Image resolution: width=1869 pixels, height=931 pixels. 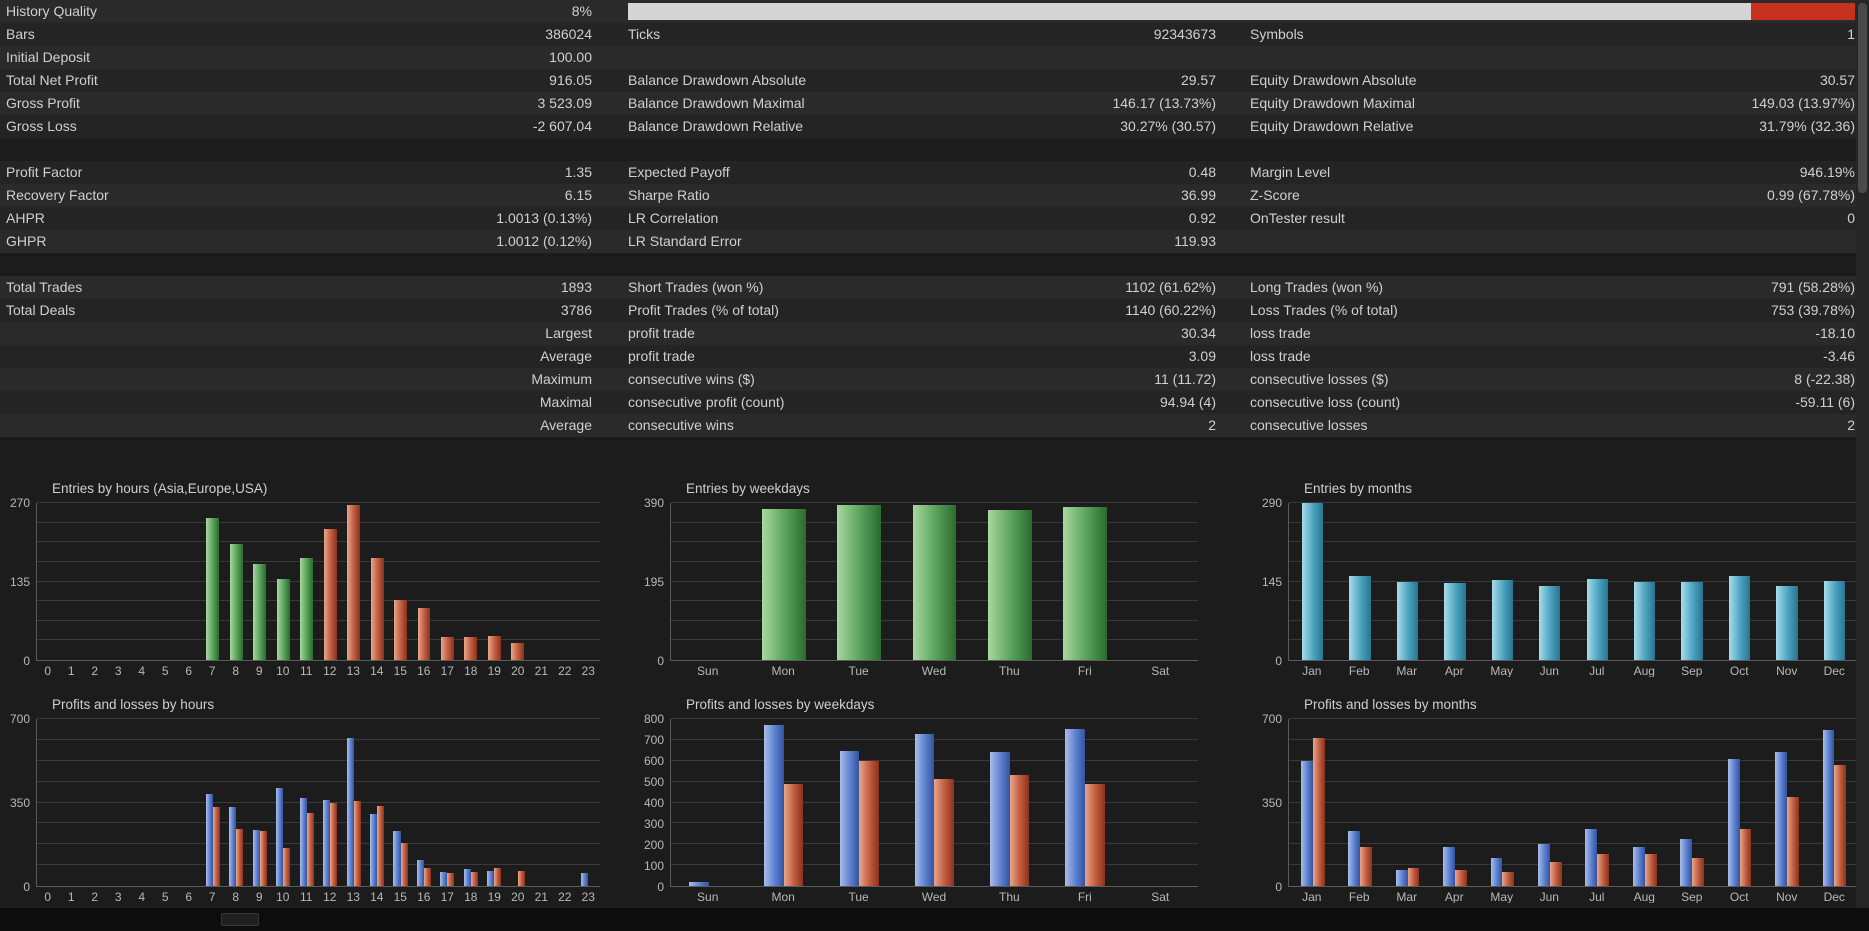 I want to click on stat-value: 0, so click(x=1851, y=218).